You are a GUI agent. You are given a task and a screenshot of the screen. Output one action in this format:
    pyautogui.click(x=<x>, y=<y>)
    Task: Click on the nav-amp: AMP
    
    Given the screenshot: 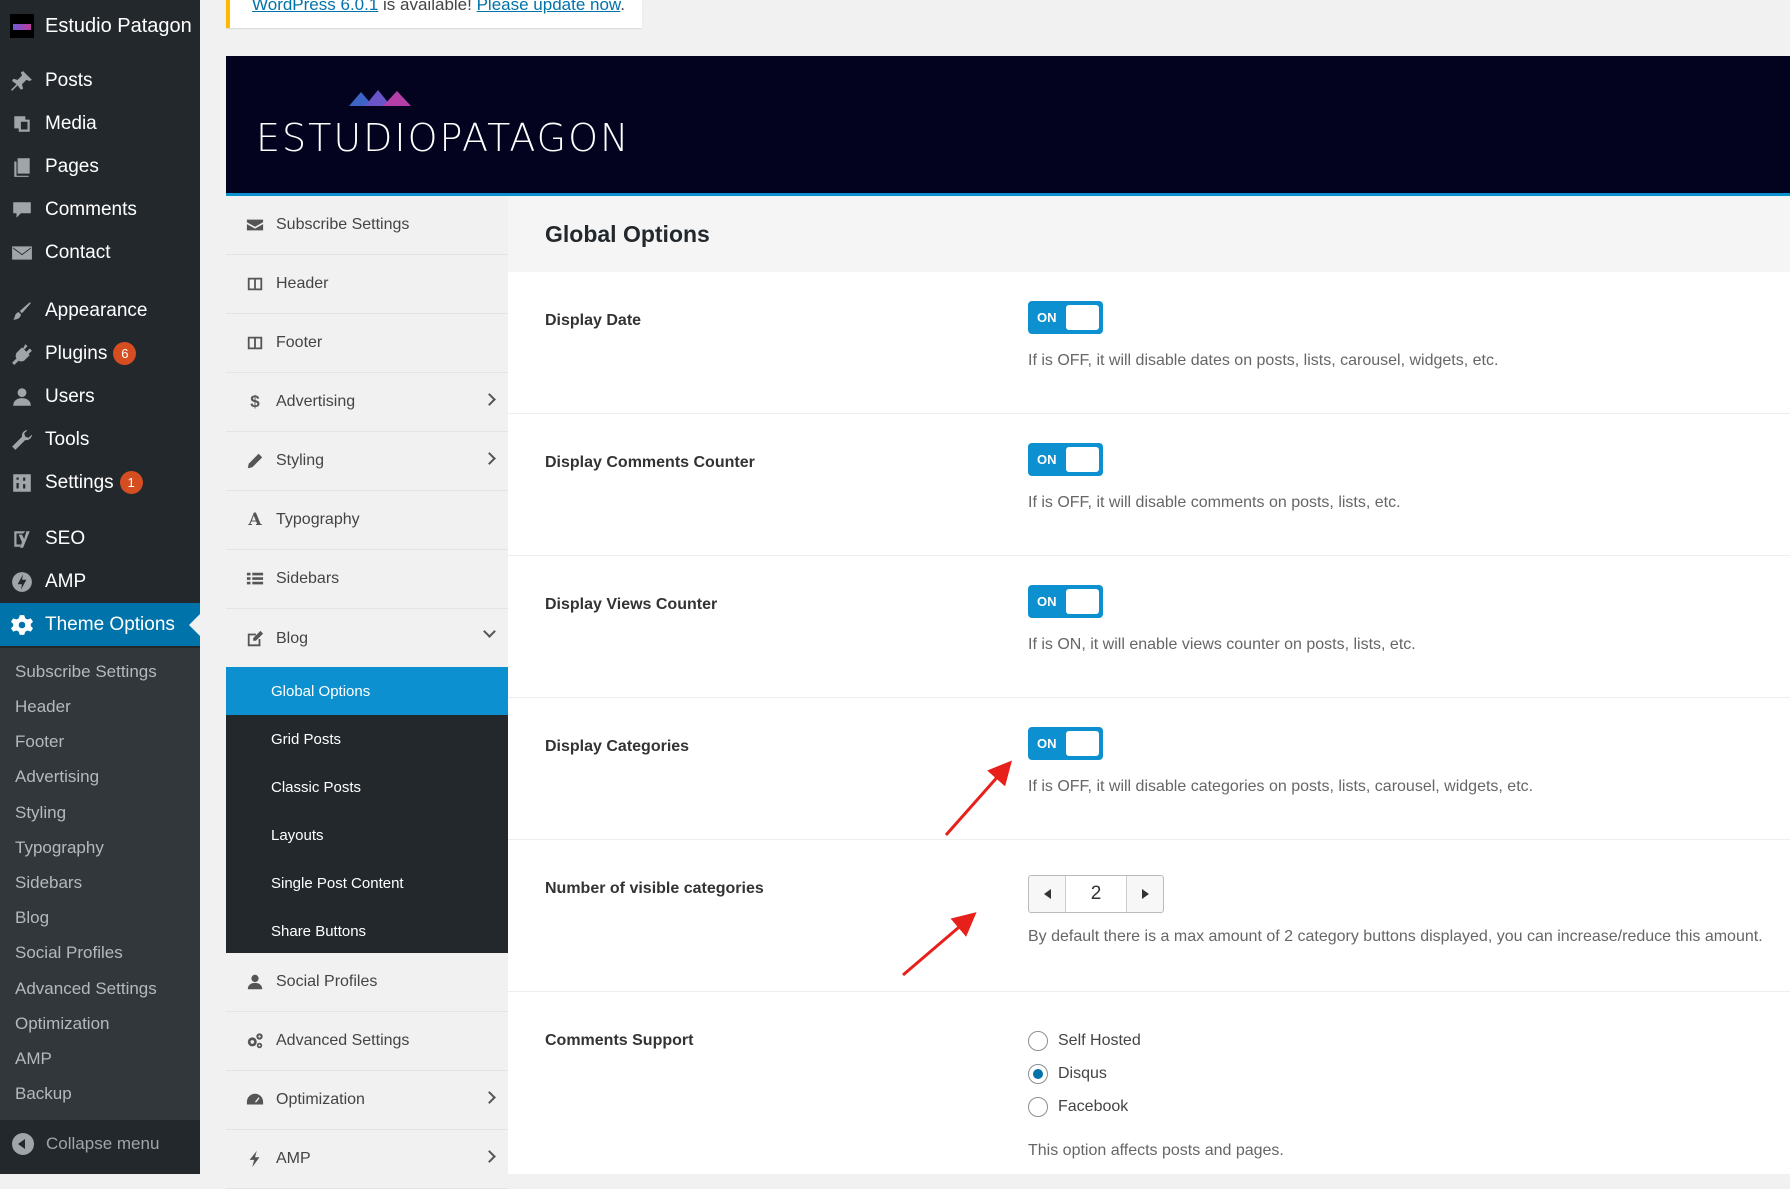 What is the action you would take?
    pyautogui.click(x=367, y=1159)
    